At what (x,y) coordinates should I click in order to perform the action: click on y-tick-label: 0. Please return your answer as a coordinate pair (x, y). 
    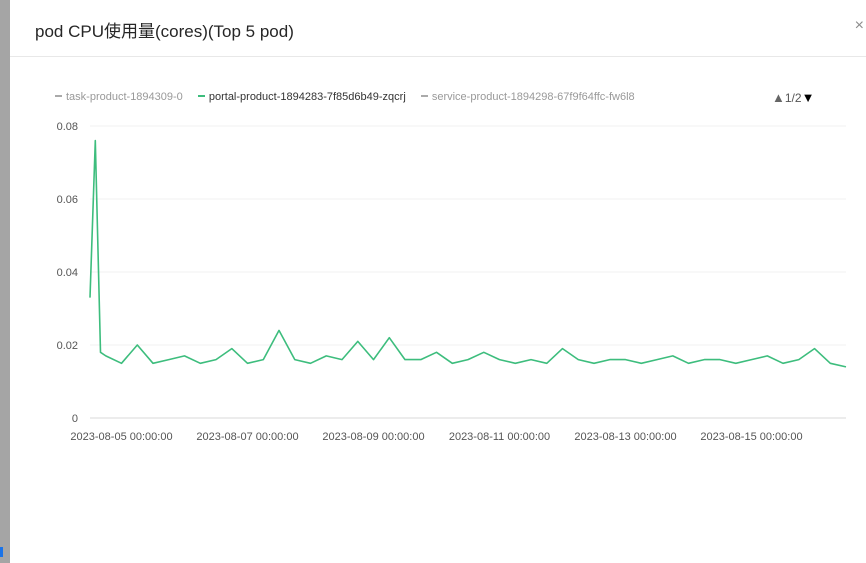
    Looking at the image, I should click on (75, 419).